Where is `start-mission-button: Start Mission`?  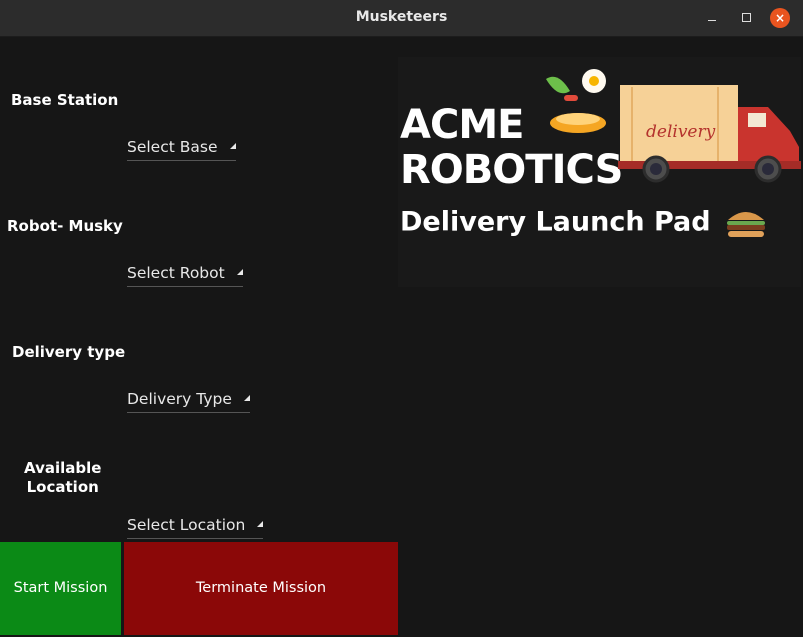
start-mission-button: Start Mission is located at coordinates (60, 588).